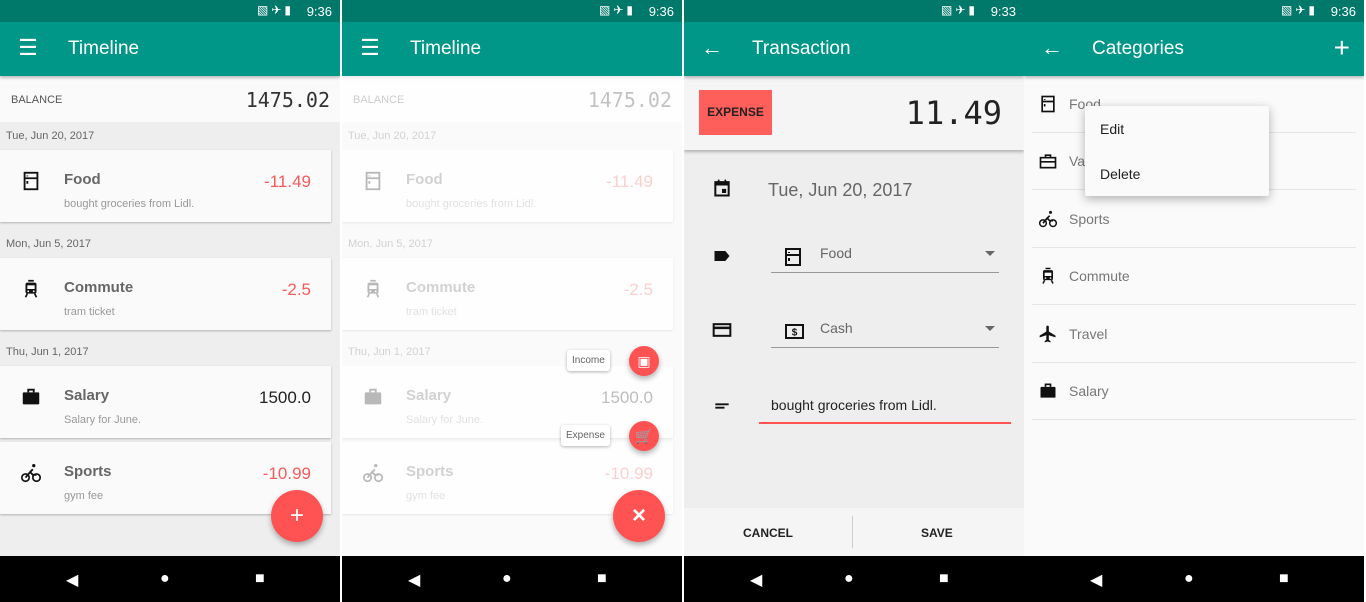 The width and height of the screenshot is (1366, 602). Describe the element at coordinates (286, 473) in the screenshot. I see `transaction-amount: -10.99` at that location.